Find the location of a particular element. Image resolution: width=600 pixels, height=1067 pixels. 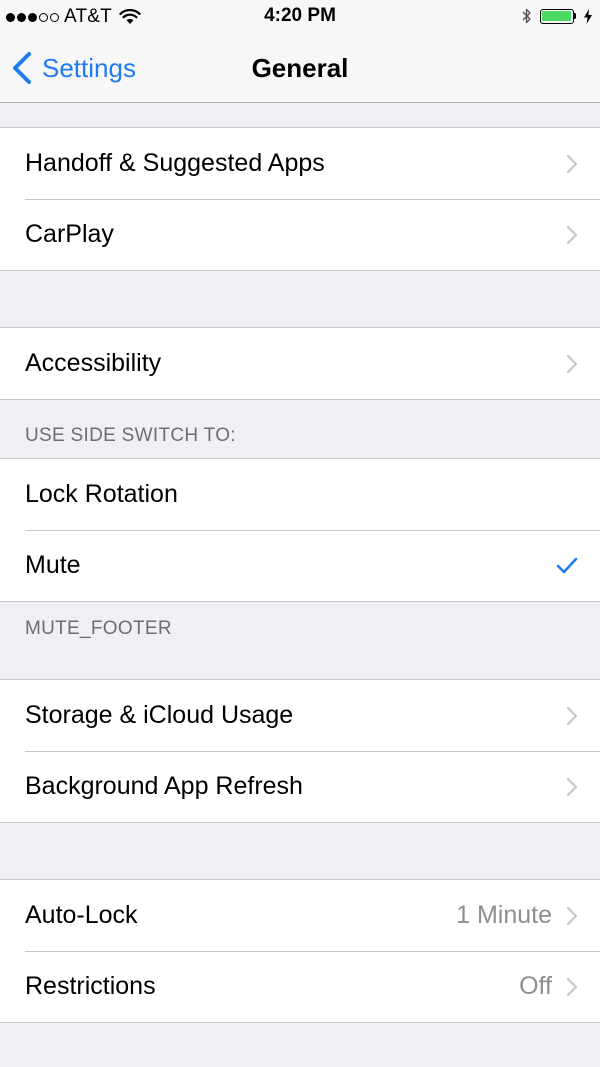

status-time: 4:20 PM is located at coordinates (300, 15).